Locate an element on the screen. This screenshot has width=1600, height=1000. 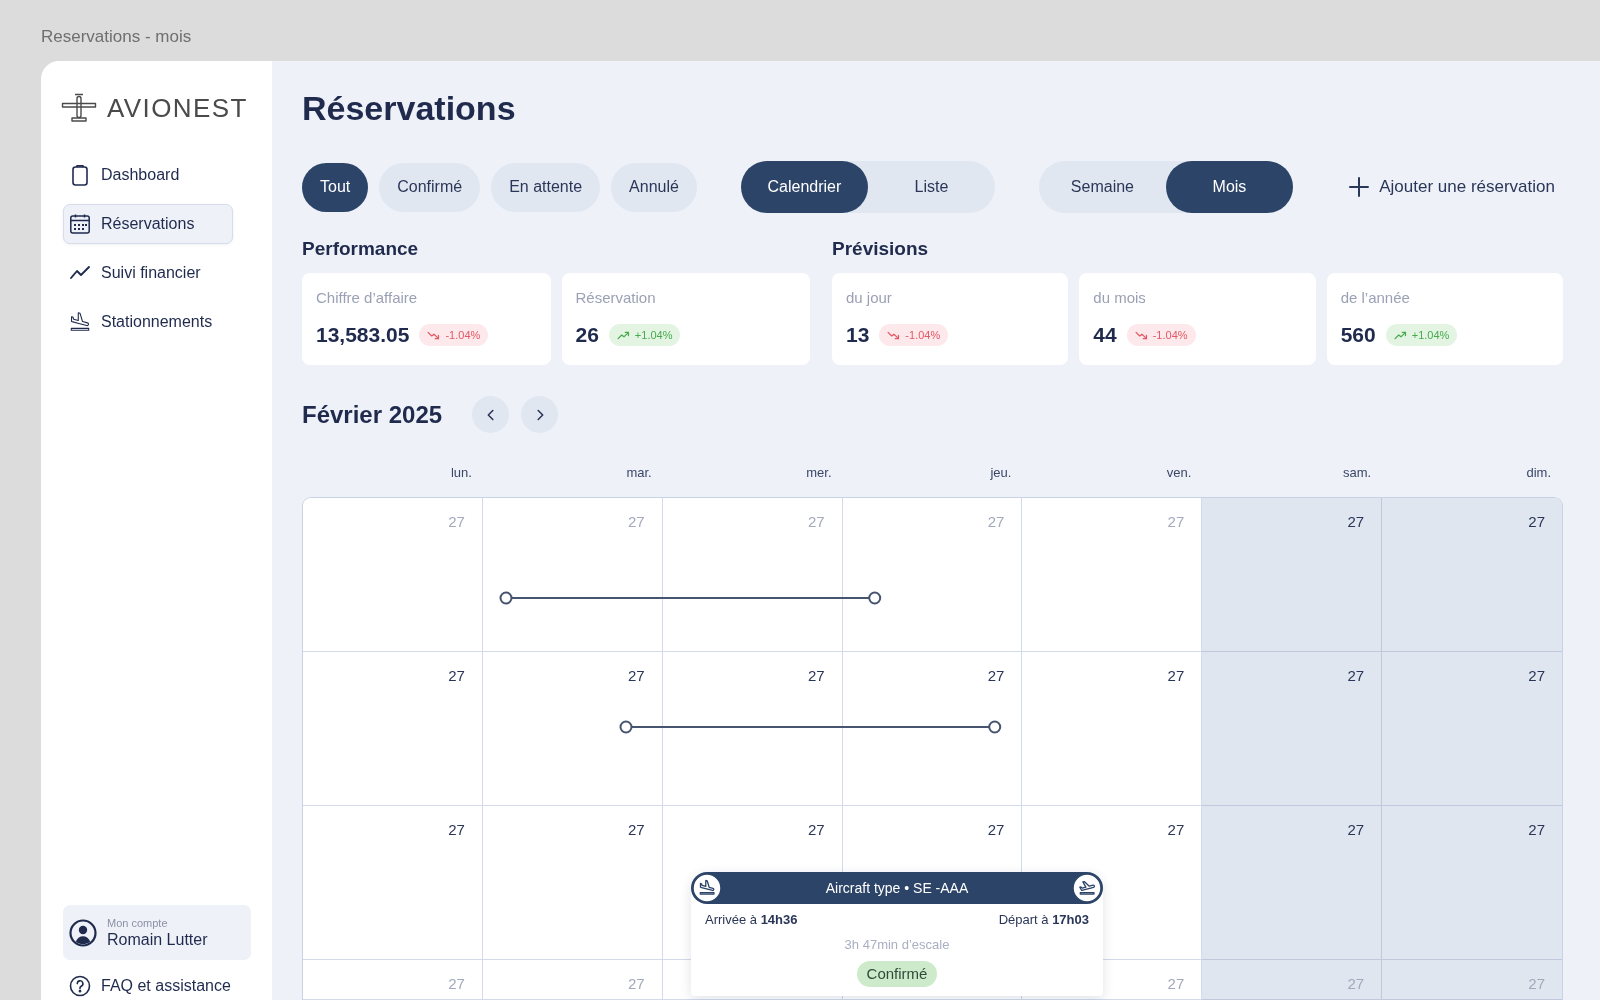
stat-value: 26 is located at coordinates (587, 335).